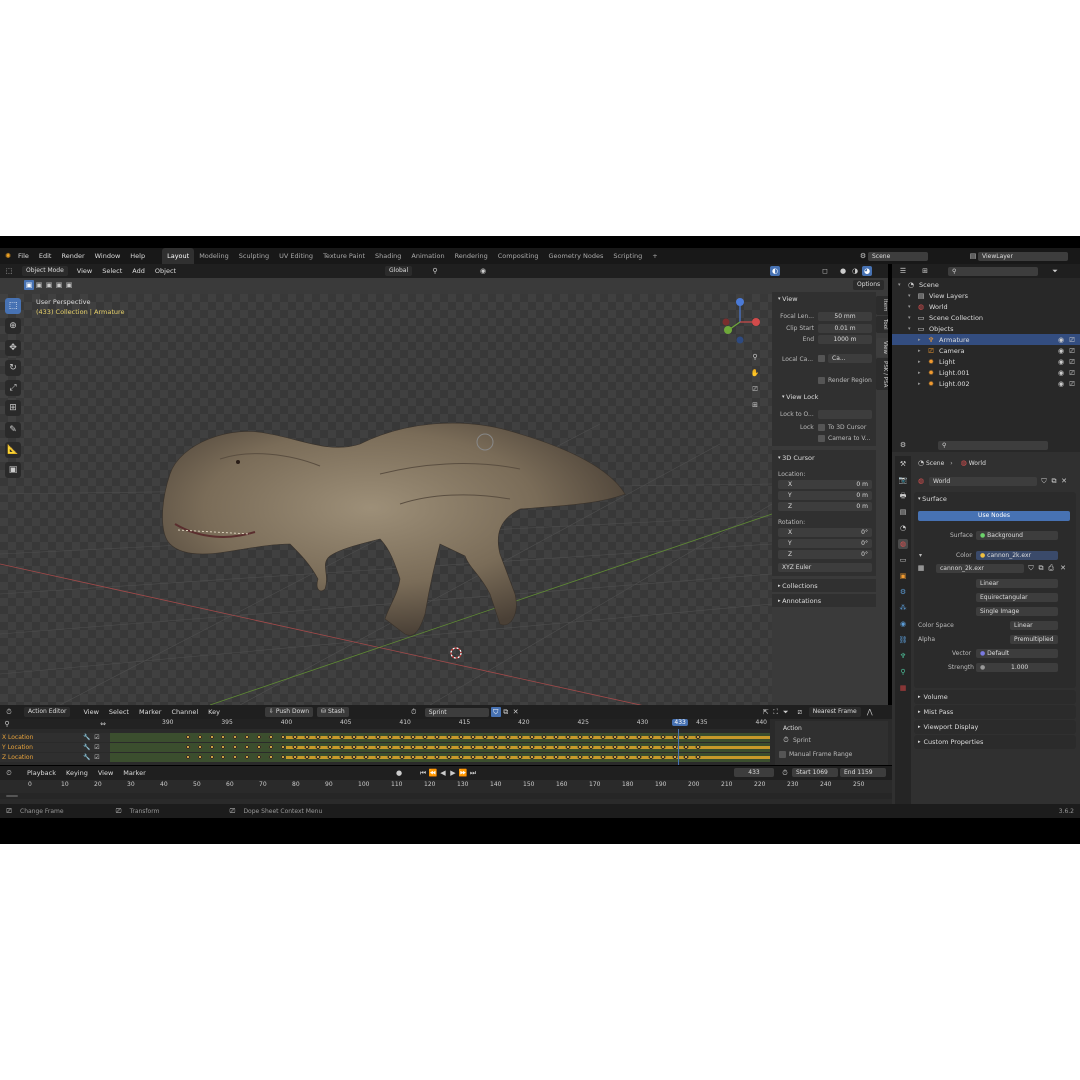  Describe the element at coordinates (214, 256) in the screenshot. I see `tab-modeling: Modeling` at that location.